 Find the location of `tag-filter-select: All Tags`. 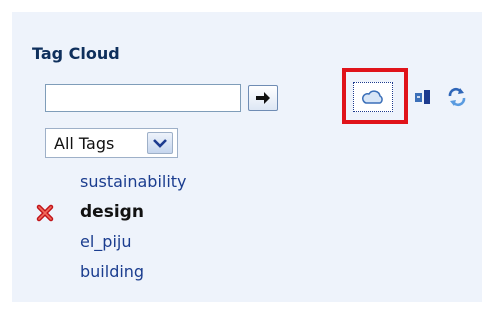

tag-filter-select: All Tags is located at coordinates (111, 143).